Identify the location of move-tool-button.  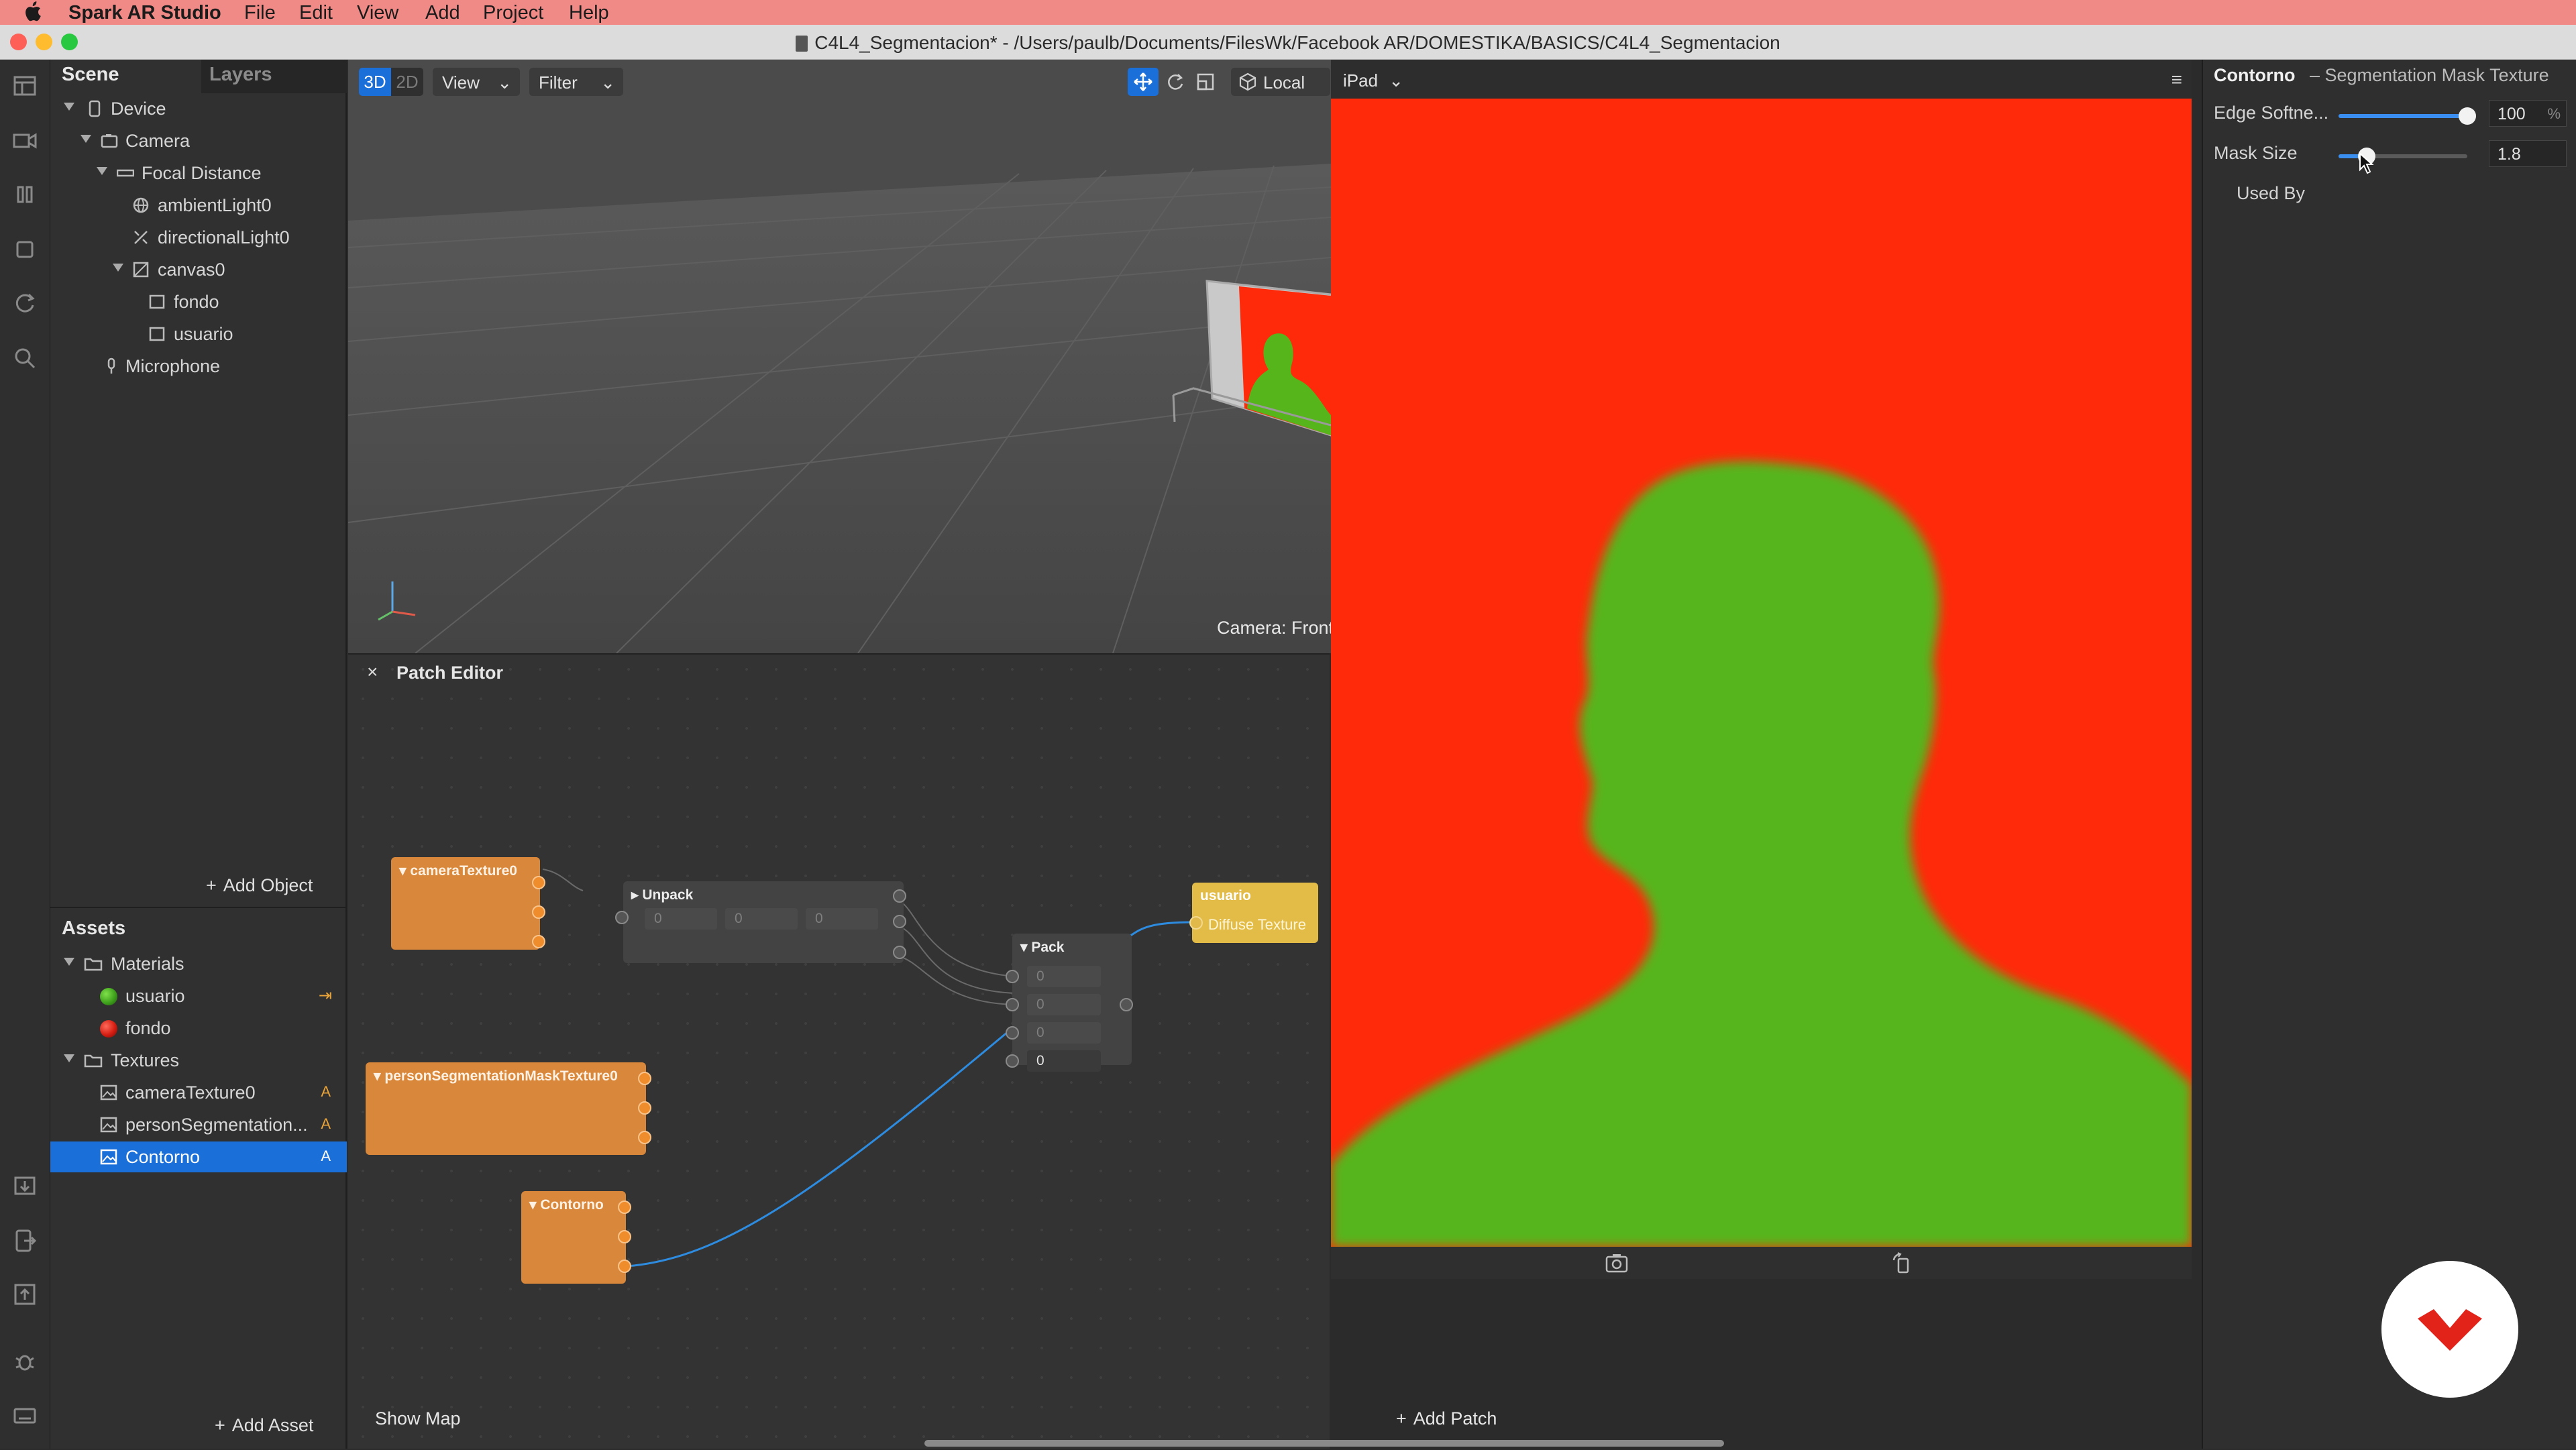
(1143, 82).